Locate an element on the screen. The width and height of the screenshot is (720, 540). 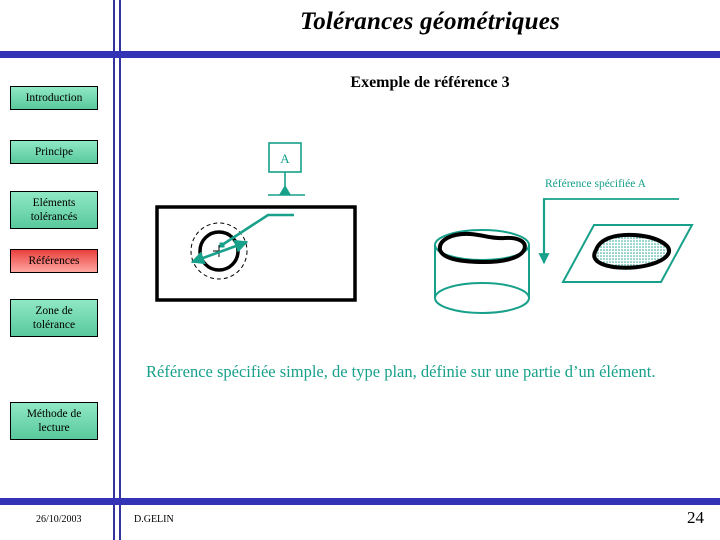
sidebar-item-label: Zone de tolérance is located at coordinates (54, 318).